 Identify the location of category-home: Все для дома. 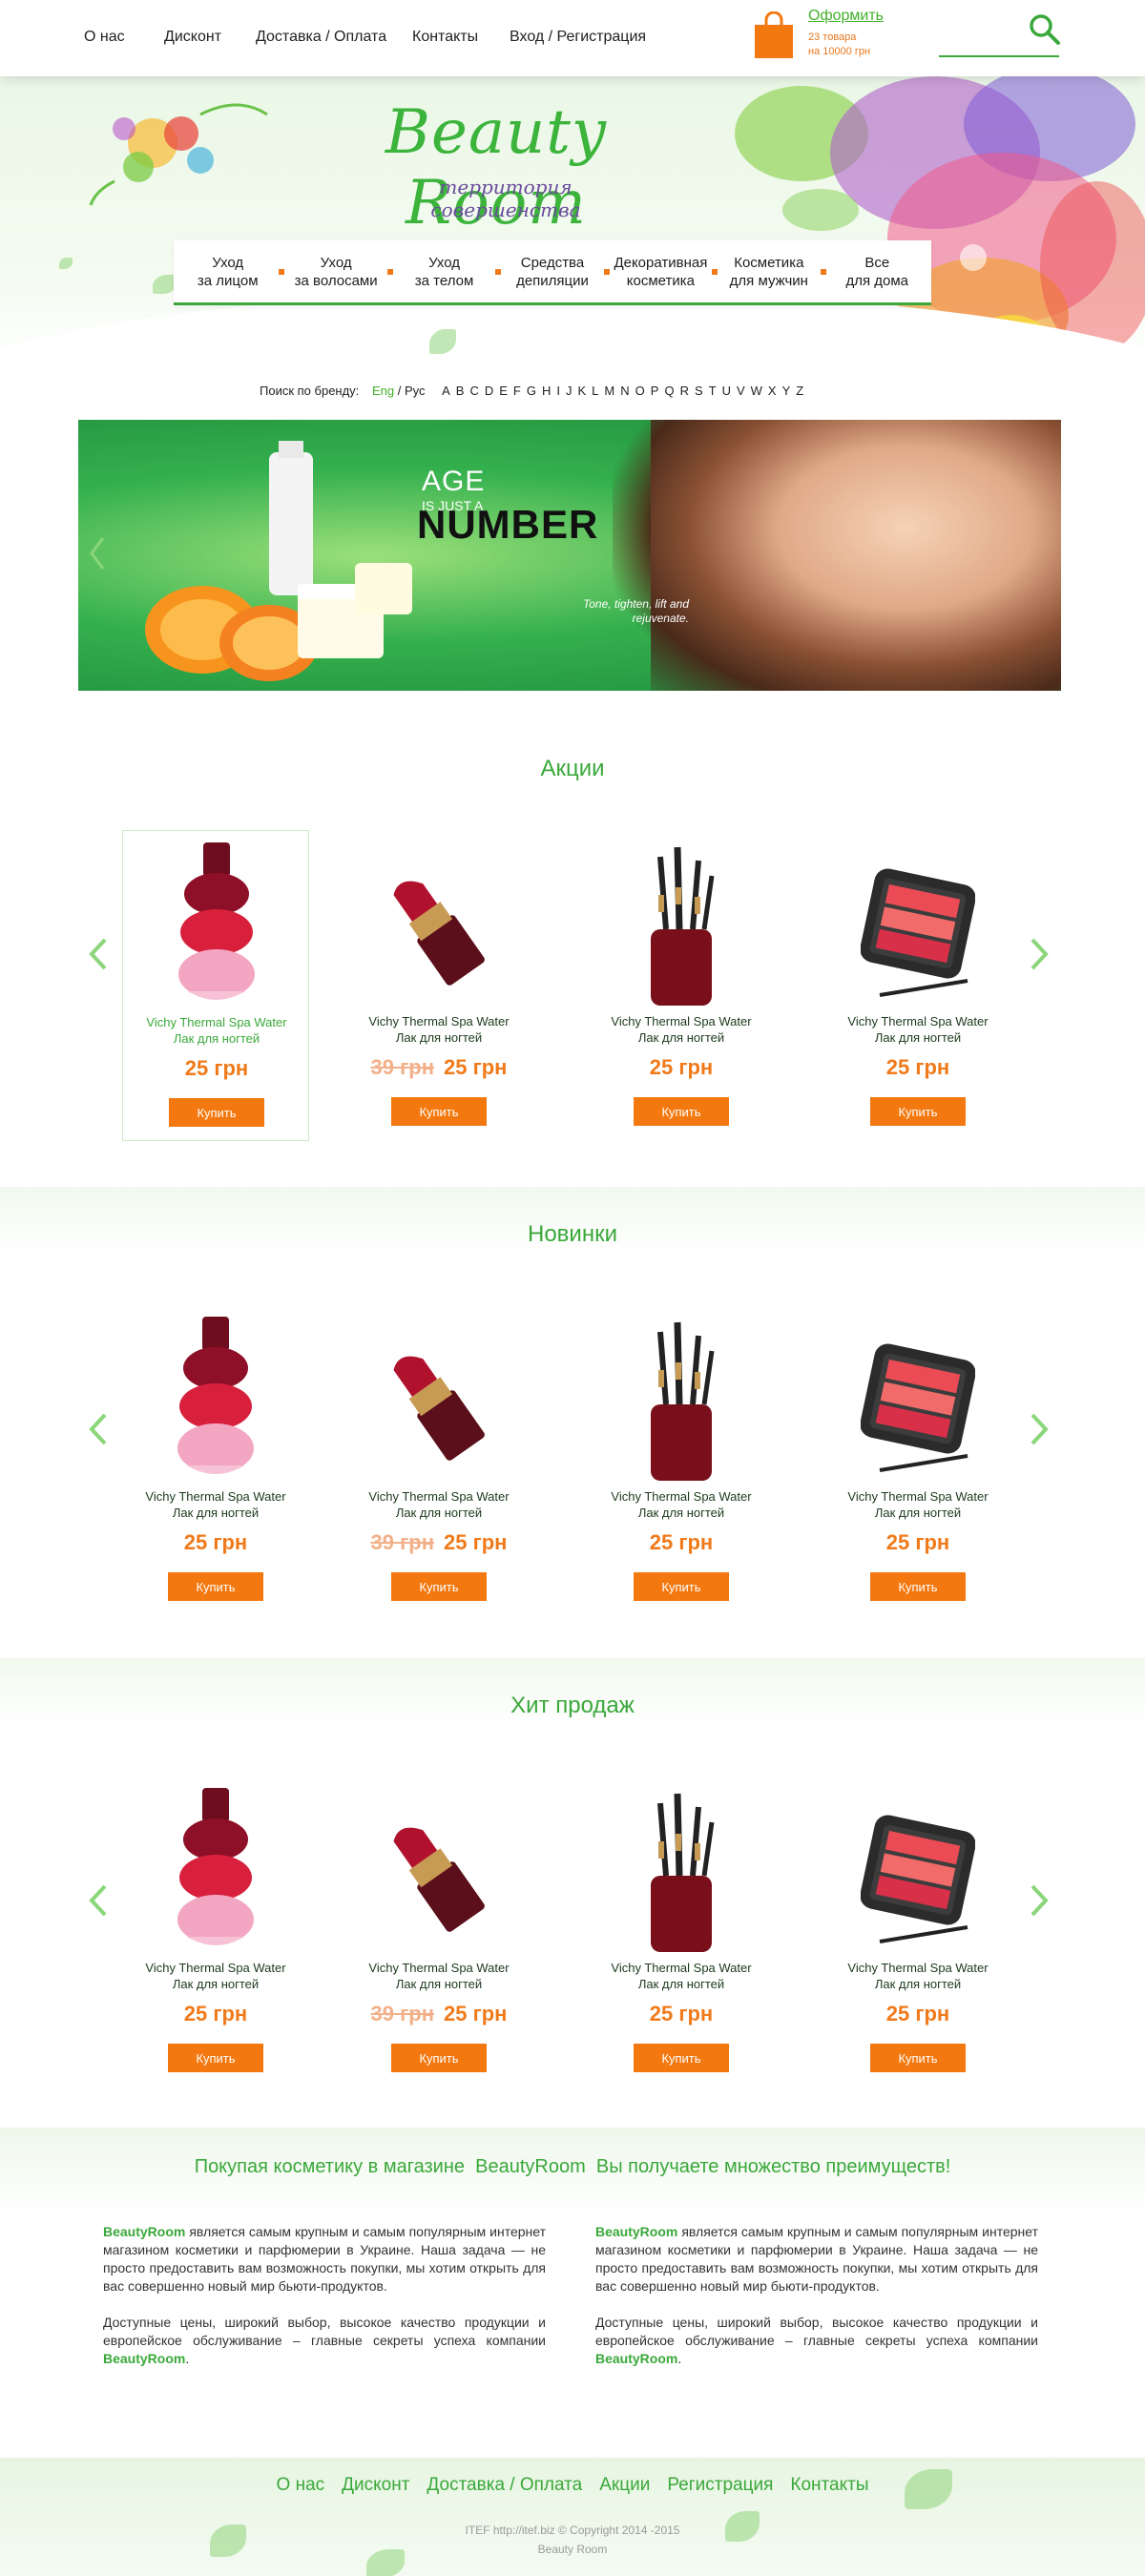
(877, 271).